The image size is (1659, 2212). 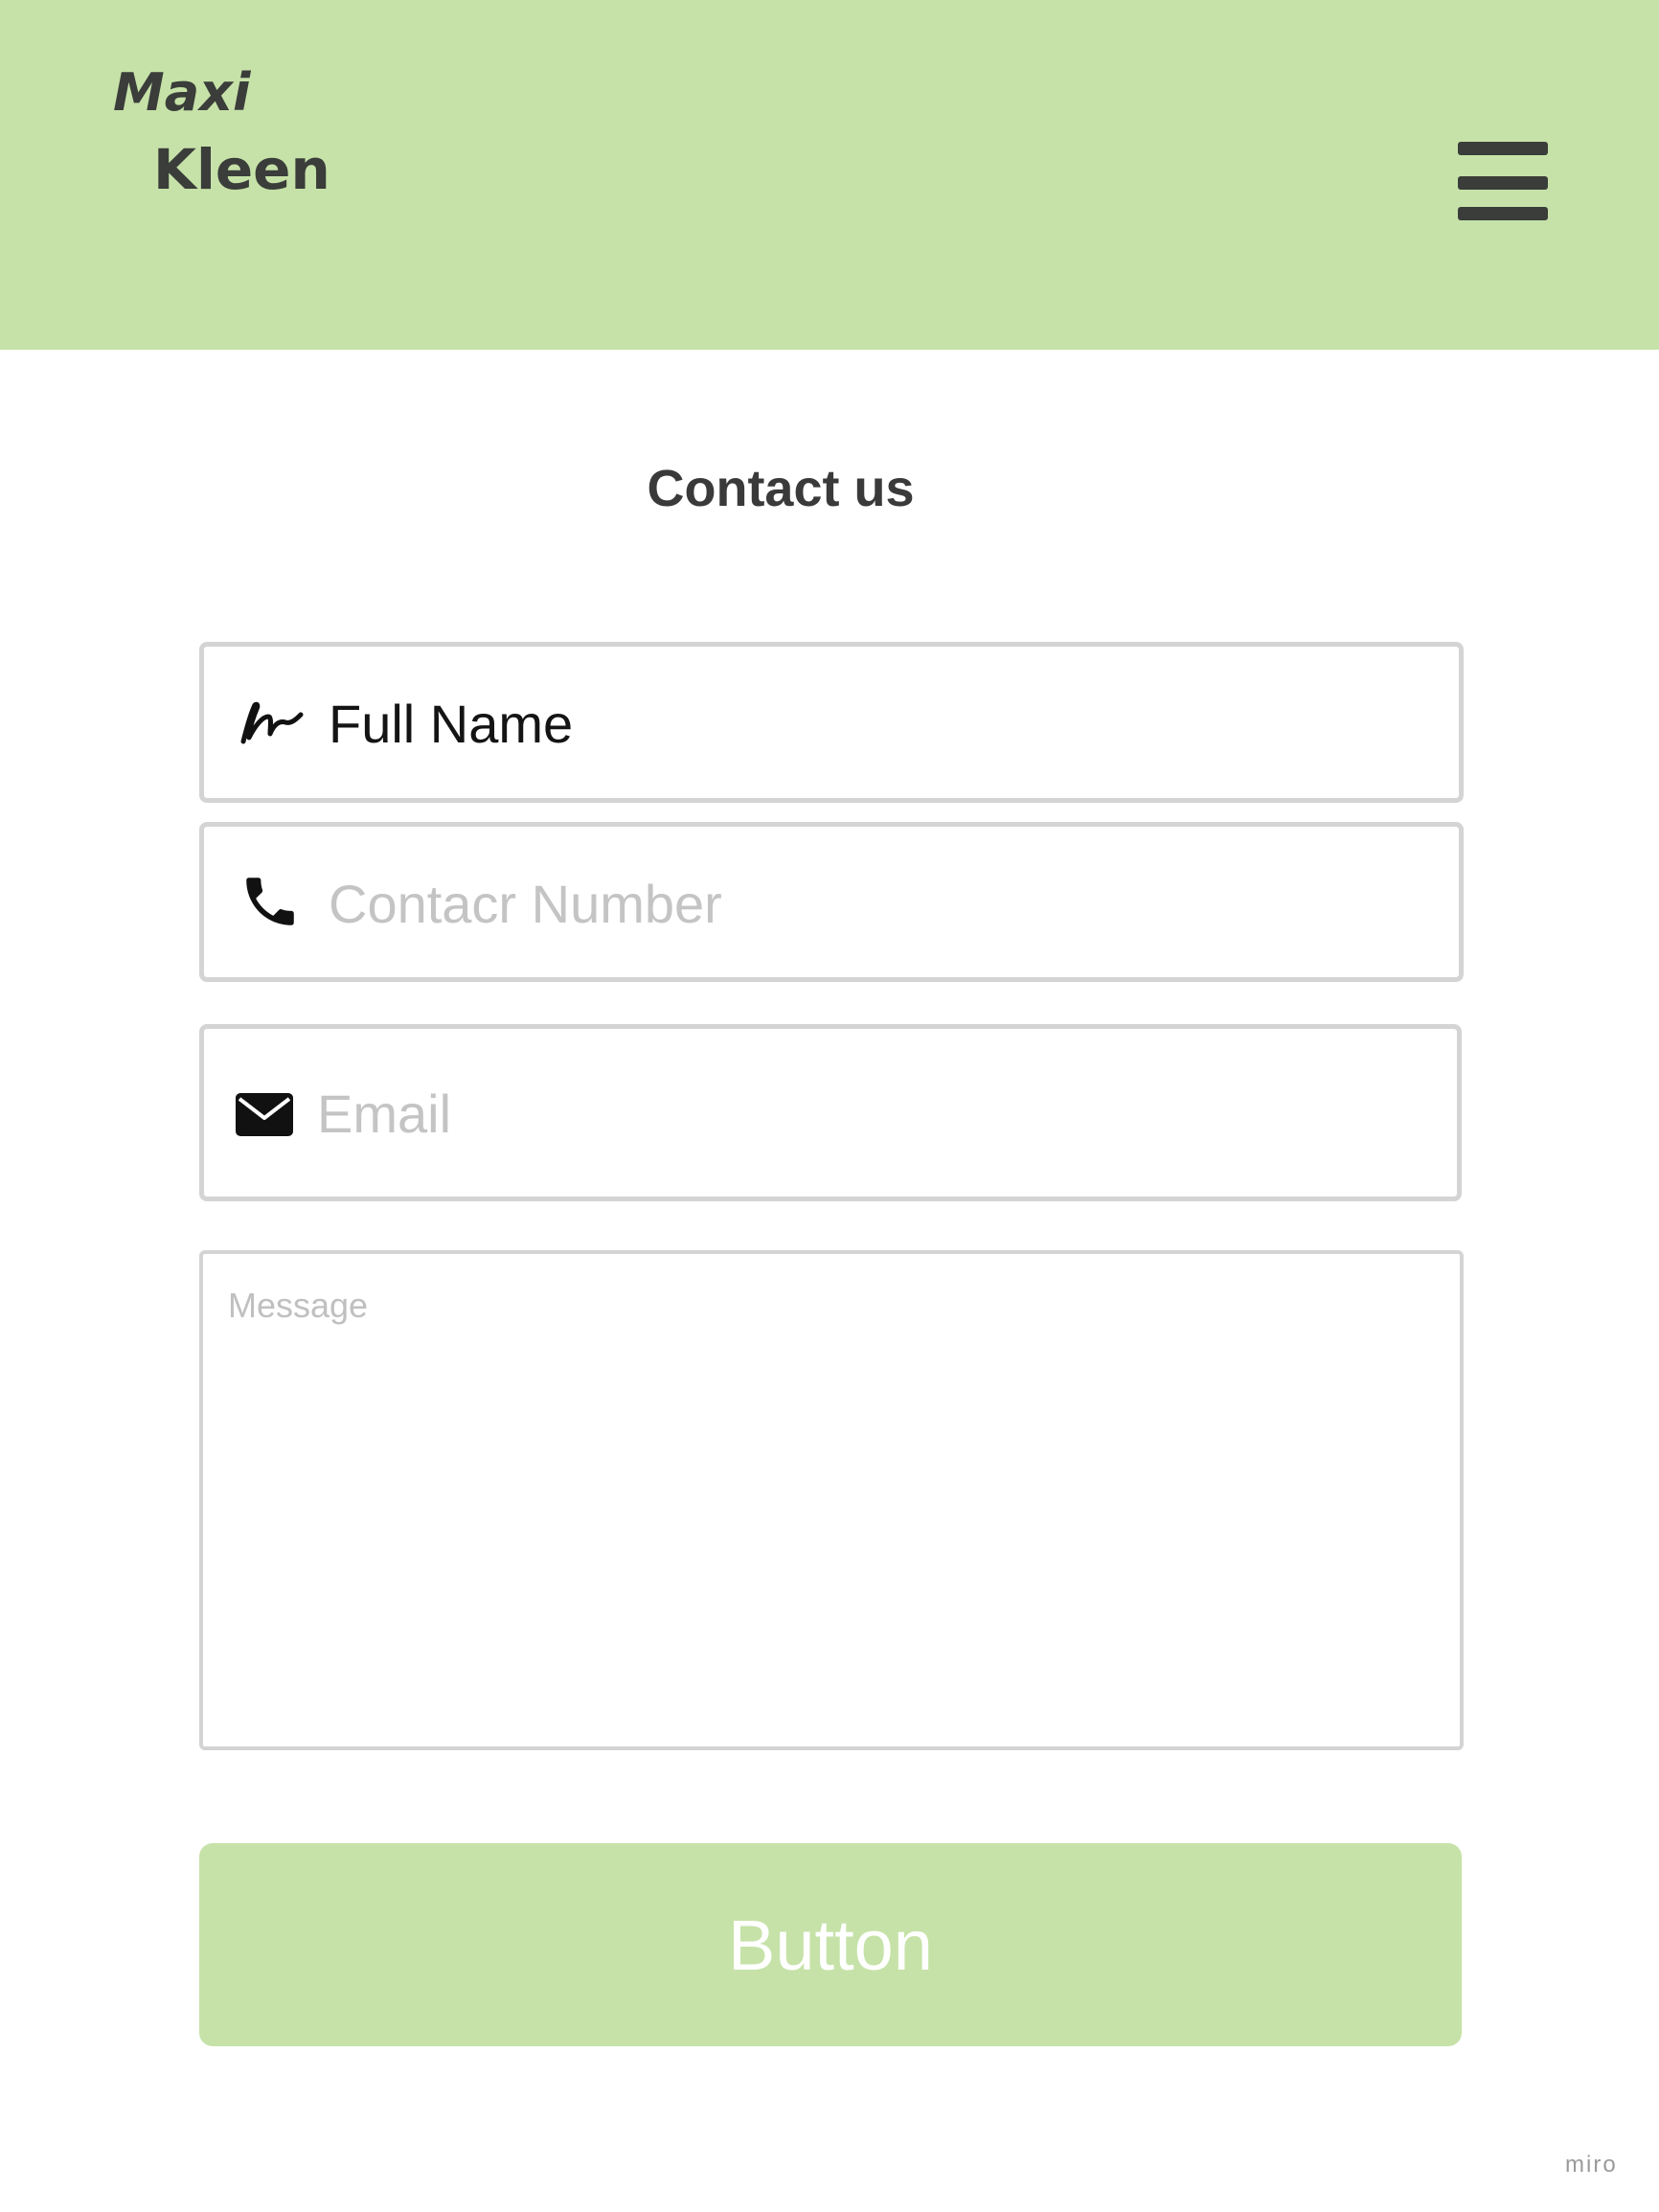 What do you see at coordinates (384, 1113) in the screenshot?
I see `email-placeholder: Email` at bounding box center [384, 1113].